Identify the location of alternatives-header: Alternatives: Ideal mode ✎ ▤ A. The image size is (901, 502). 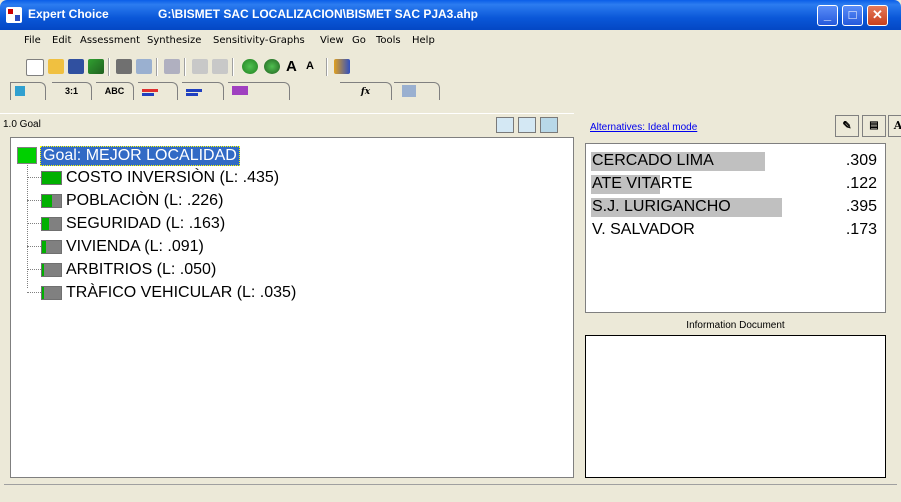
(740, 128).